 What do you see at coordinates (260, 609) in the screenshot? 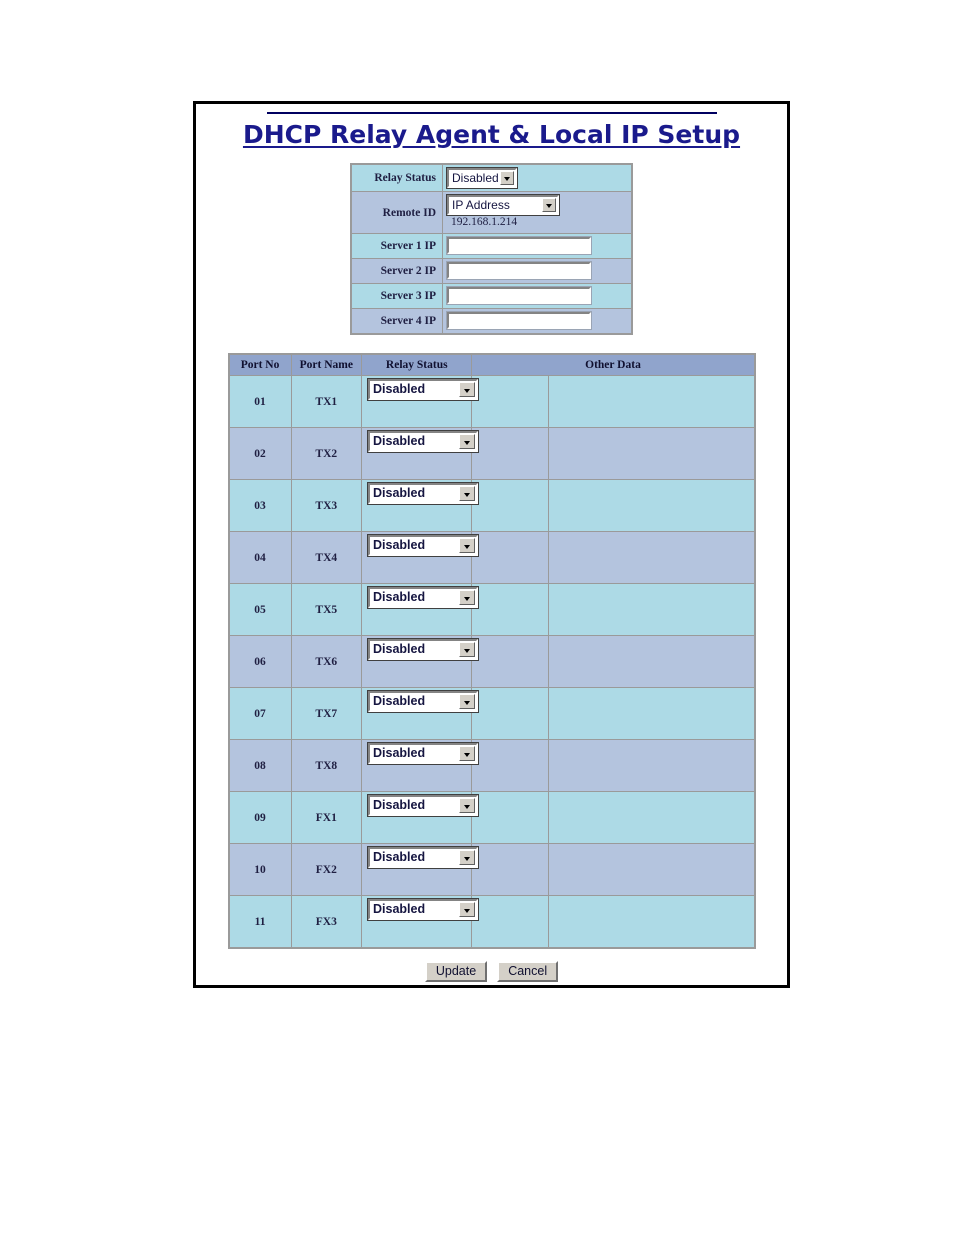
I see `cell-port-no: 05` at bounding box center [260, 609].